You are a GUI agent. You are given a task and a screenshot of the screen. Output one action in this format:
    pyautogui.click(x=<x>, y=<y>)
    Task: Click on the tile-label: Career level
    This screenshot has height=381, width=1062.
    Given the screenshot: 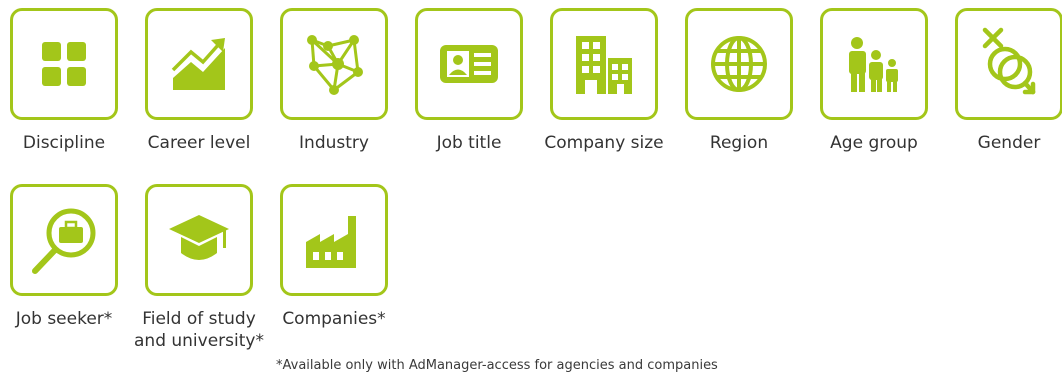 What is the action you would take?
    pyautogui.click(x=199, y=143)
    